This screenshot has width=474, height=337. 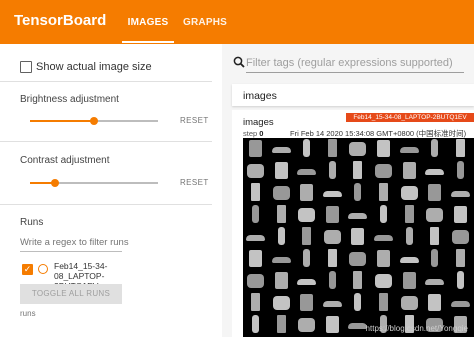 What do you see at coordinates (26, 67) in the screenshot?
I see `show-actual-size-checkbox` at bounding box center [26, 67].